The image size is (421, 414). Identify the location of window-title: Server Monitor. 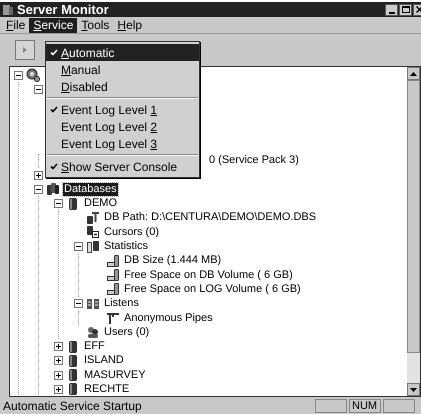
(63, 9).